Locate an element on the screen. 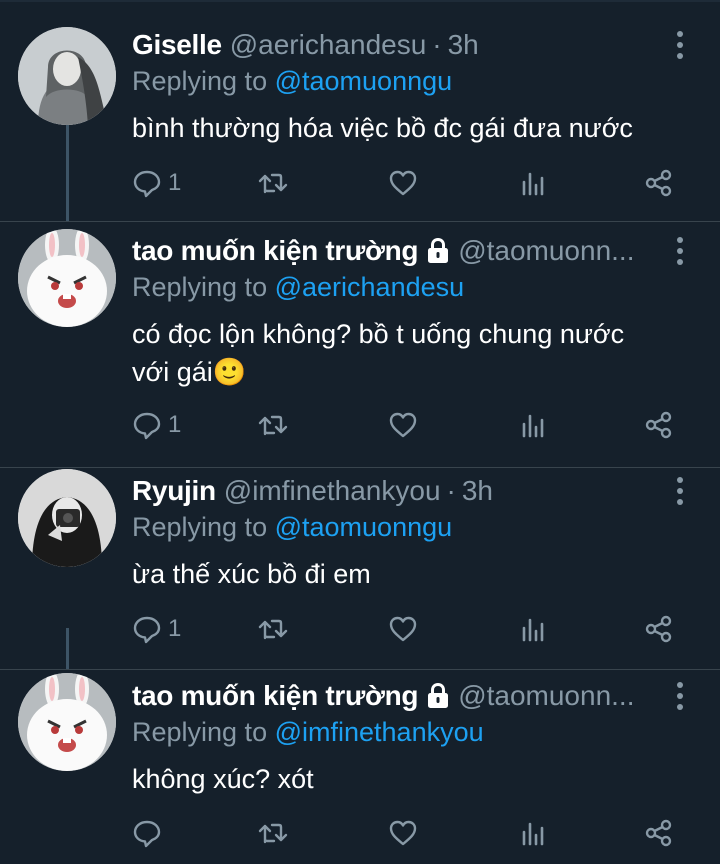 The image size is (720, 864). tweet-header: Giselle @aerichandesu · 3h is located at coordinates (391, 45).